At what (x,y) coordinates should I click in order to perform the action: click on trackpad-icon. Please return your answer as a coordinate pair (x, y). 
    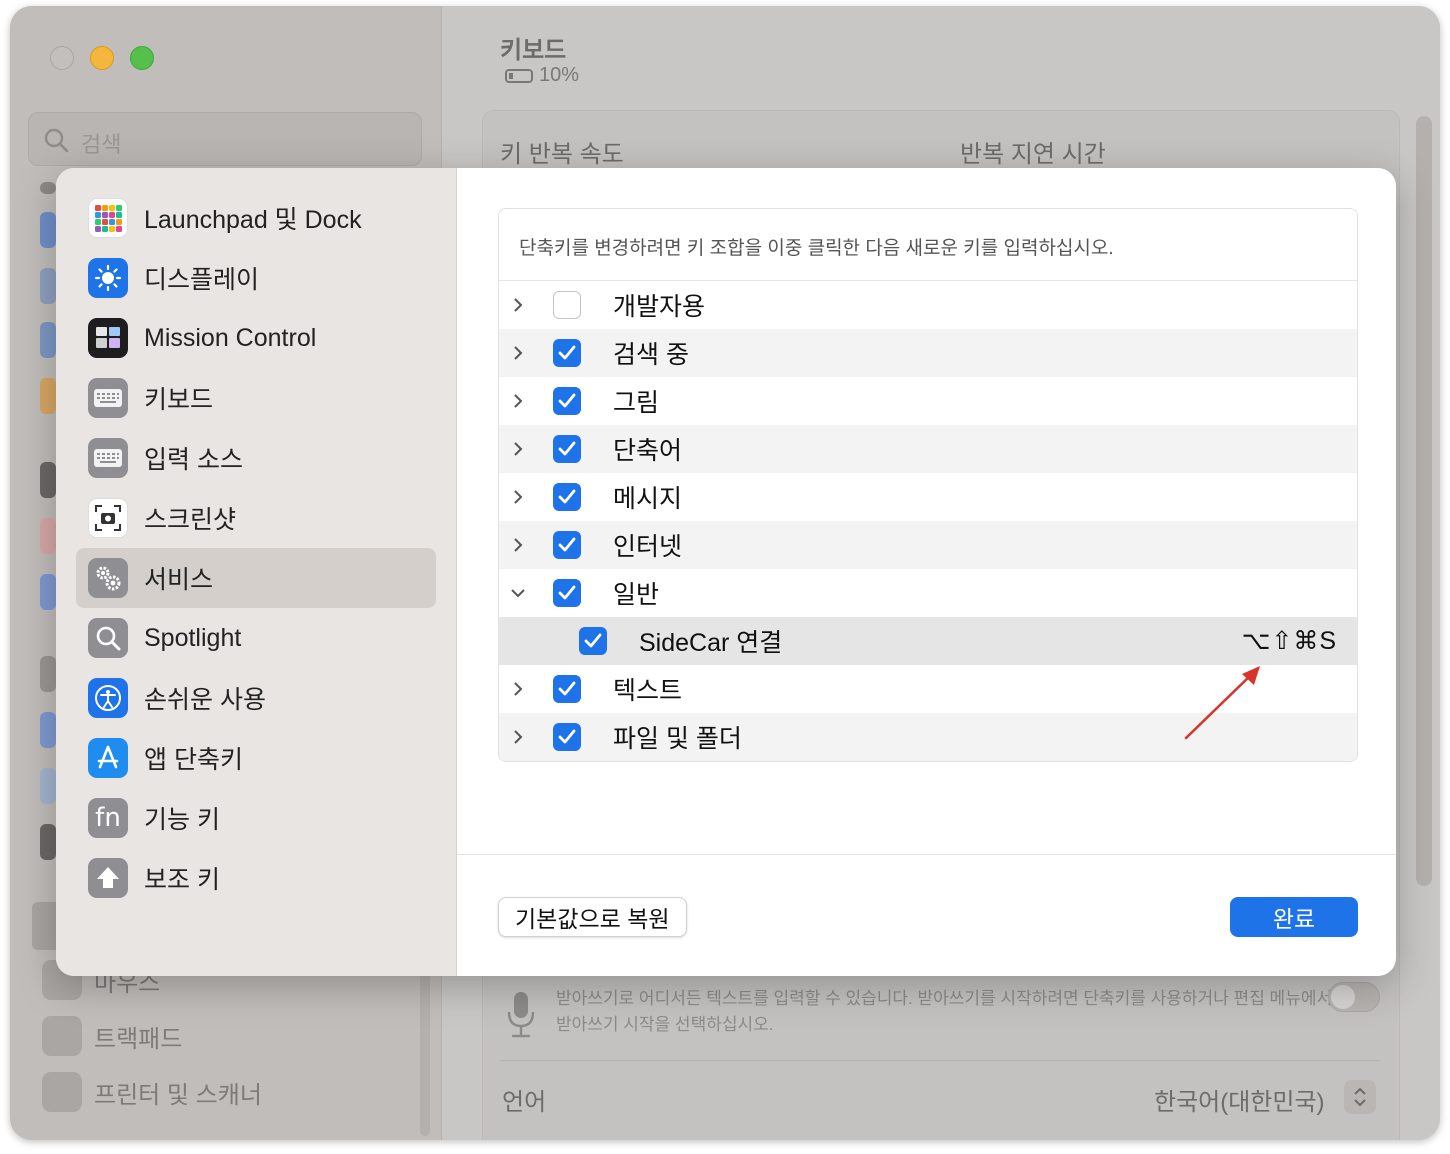
    Looking at the image, I should click on (62, 1036).